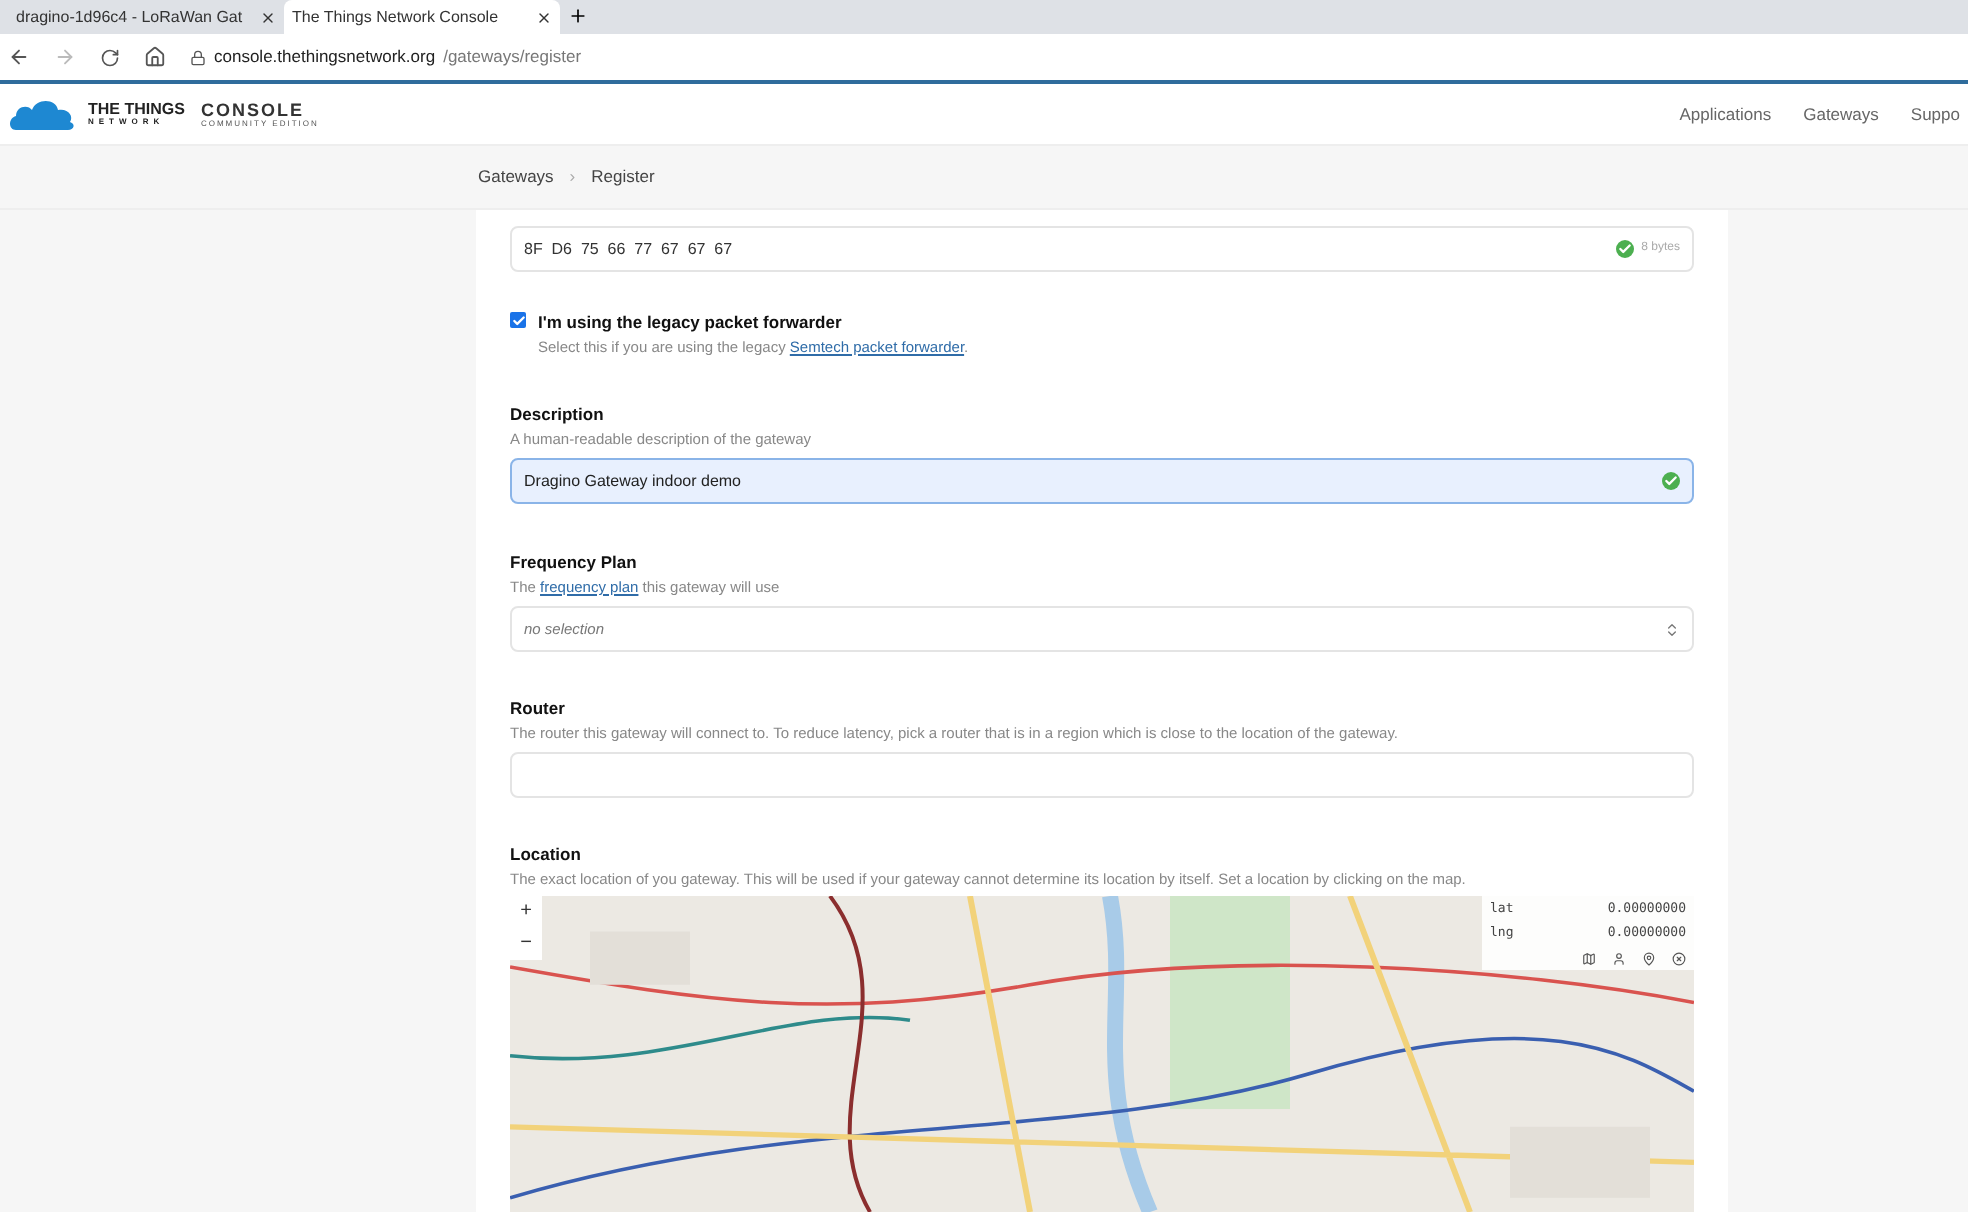 The width and height of the screenshot is (1968, 1212). What do you see at coordinates (623, 177) in the screenshot?
I see `breadcrumb-link: Register` at bounding box center [623, 177].